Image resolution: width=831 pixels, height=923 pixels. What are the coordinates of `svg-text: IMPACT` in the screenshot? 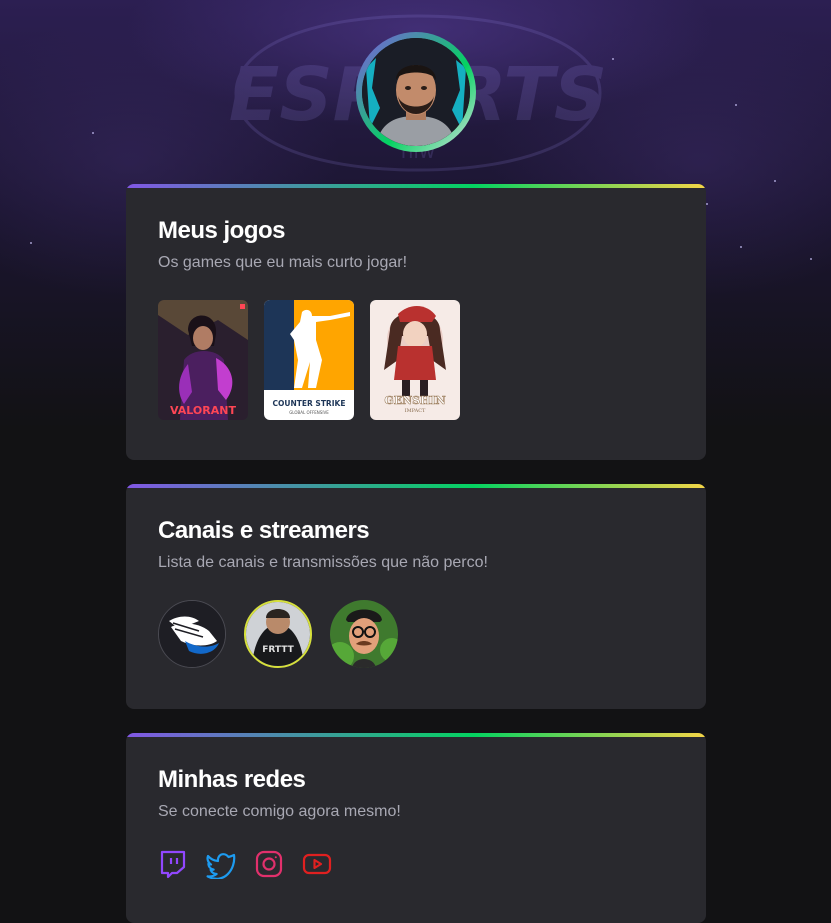 It's located at (415, 411).